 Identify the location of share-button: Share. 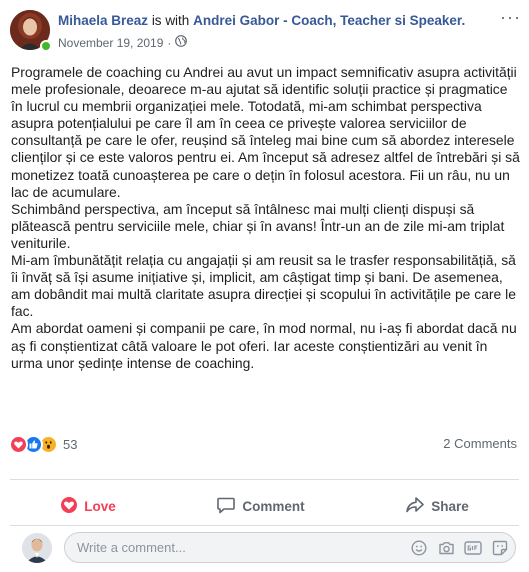
(437, 506).